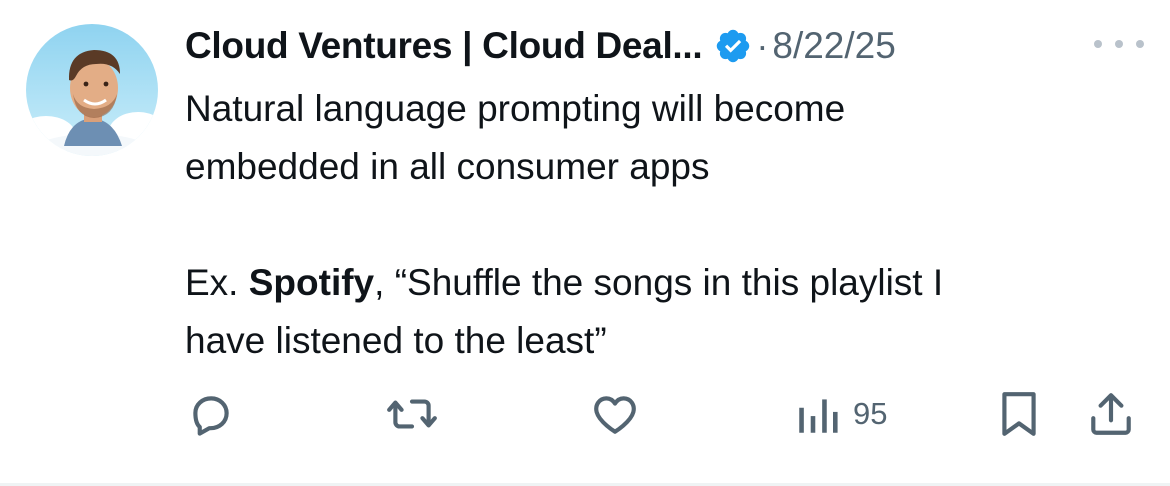 The width and height of the screenshot is (1170, 486). I want to click on avatar, so click(92, 90).